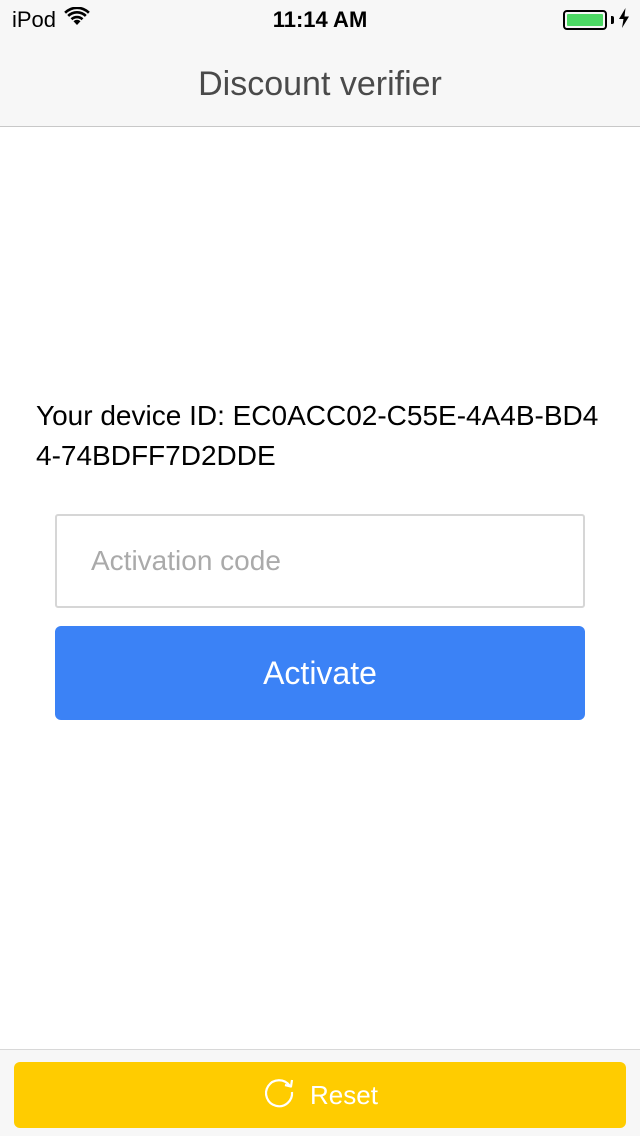 The width and height of the screenshot is (640, 1136). I want to click on activate-button: Activate, so click(320, 673).